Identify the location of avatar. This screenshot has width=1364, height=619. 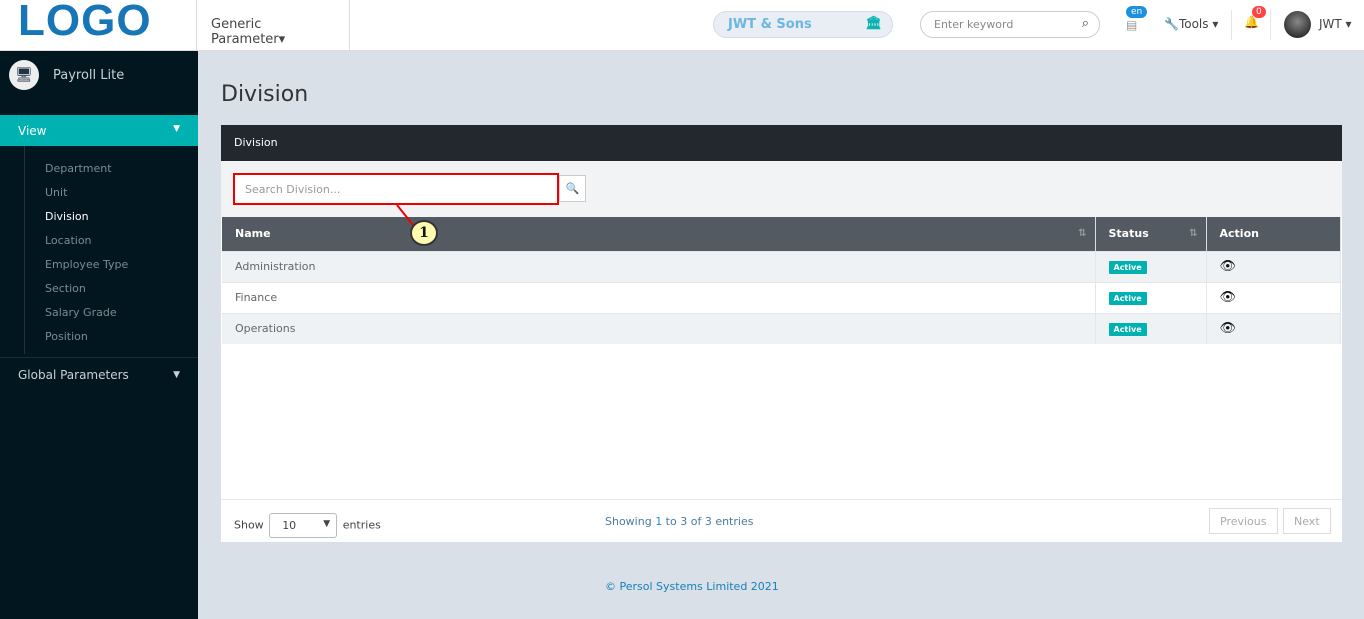
(1297, 24).